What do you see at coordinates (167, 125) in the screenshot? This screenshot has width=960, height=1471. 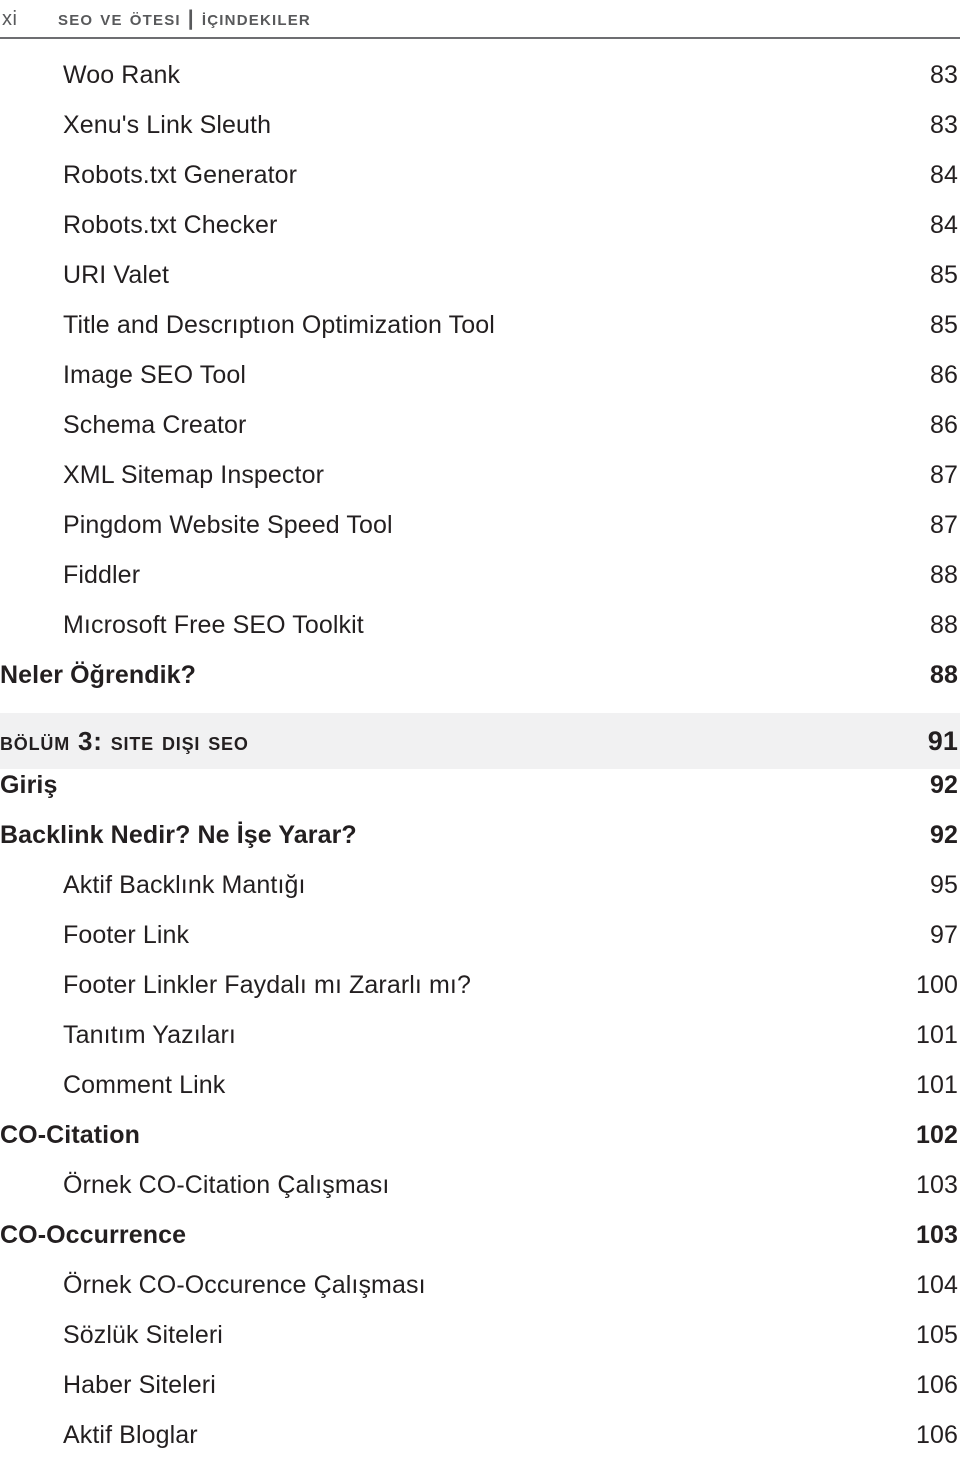 I see `toc-entry-label: Xenu's Link Sleuth` at bounding box center [167, 125].